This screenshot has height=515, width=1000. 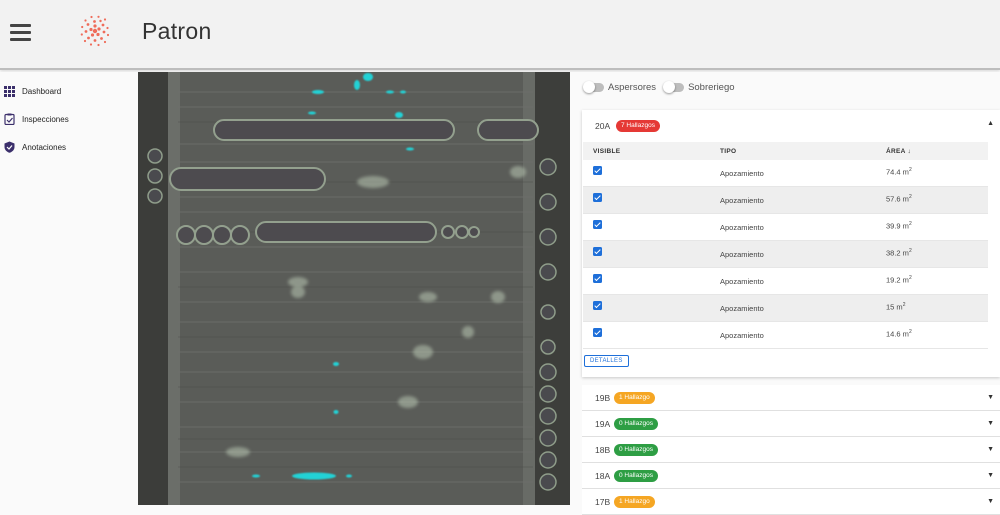 I want to click on sidebar-item-label: Inspecciones, so click(x=45, y=119).